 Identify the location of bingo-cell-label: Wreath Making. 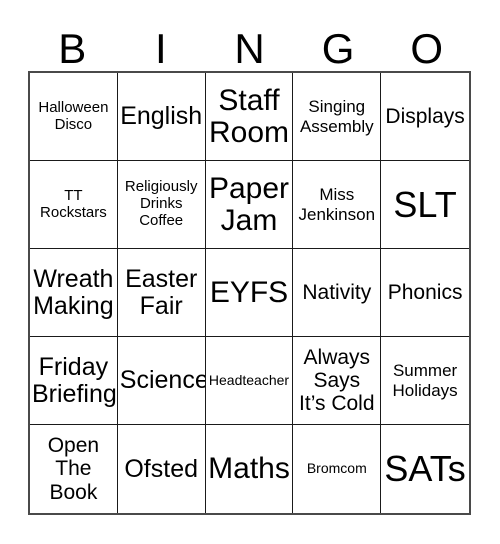
(73, 292).